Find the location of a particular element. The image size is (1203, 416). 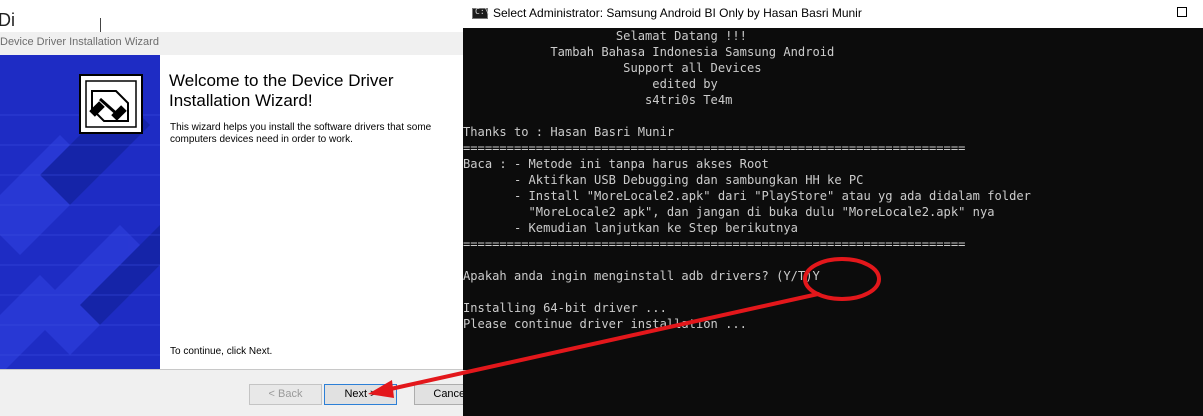

back-button: < Back is located at coordinates (285, 394).